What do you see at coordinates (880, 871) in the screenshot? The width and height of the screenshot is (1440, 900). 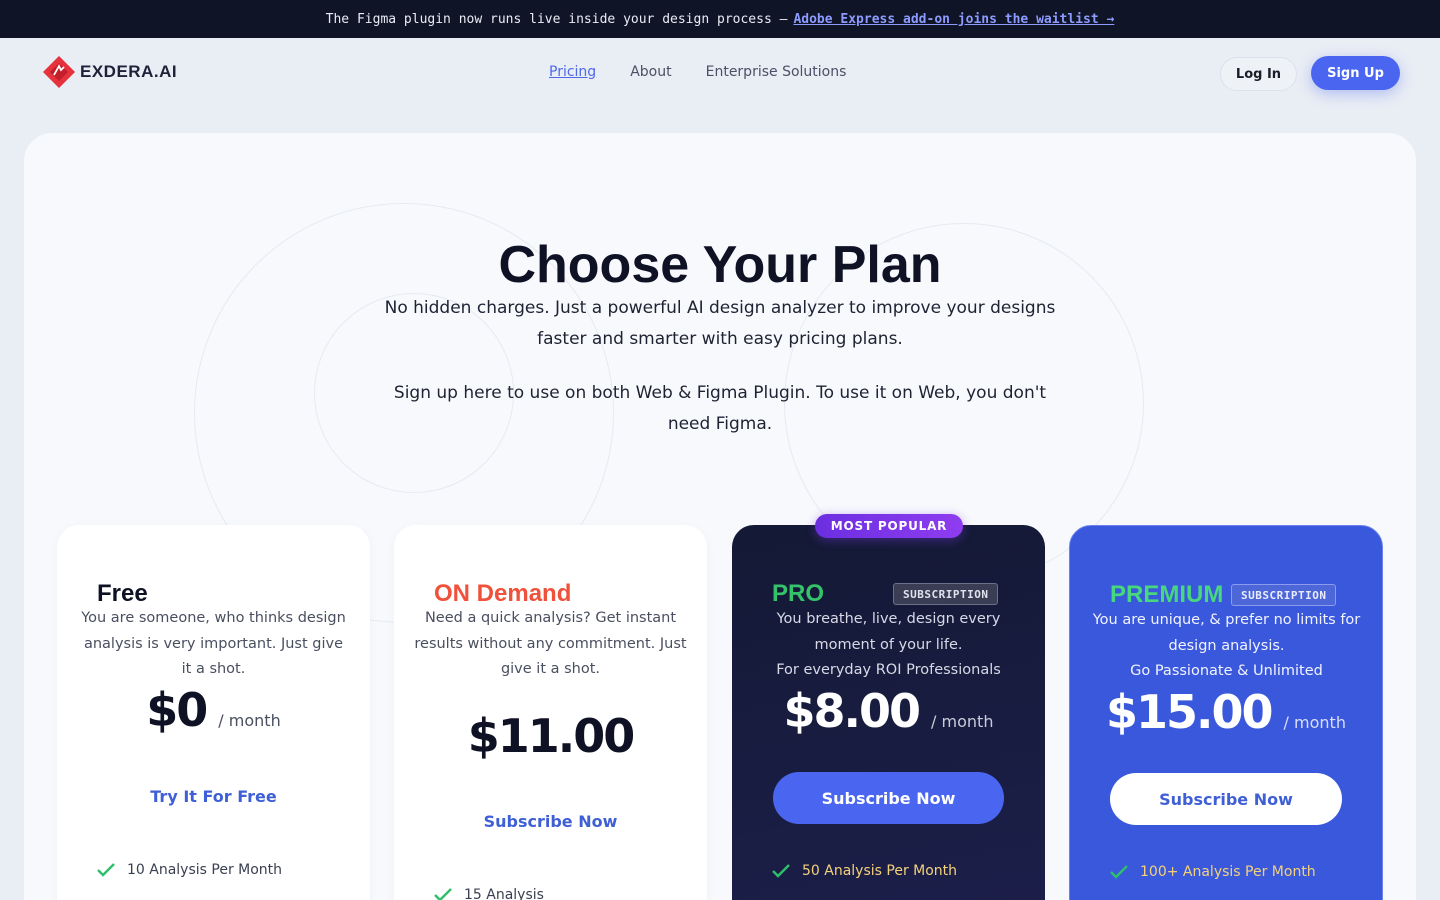 I see `feature-label: 50 Analysis Per Month` at bounding box center [880, 871].